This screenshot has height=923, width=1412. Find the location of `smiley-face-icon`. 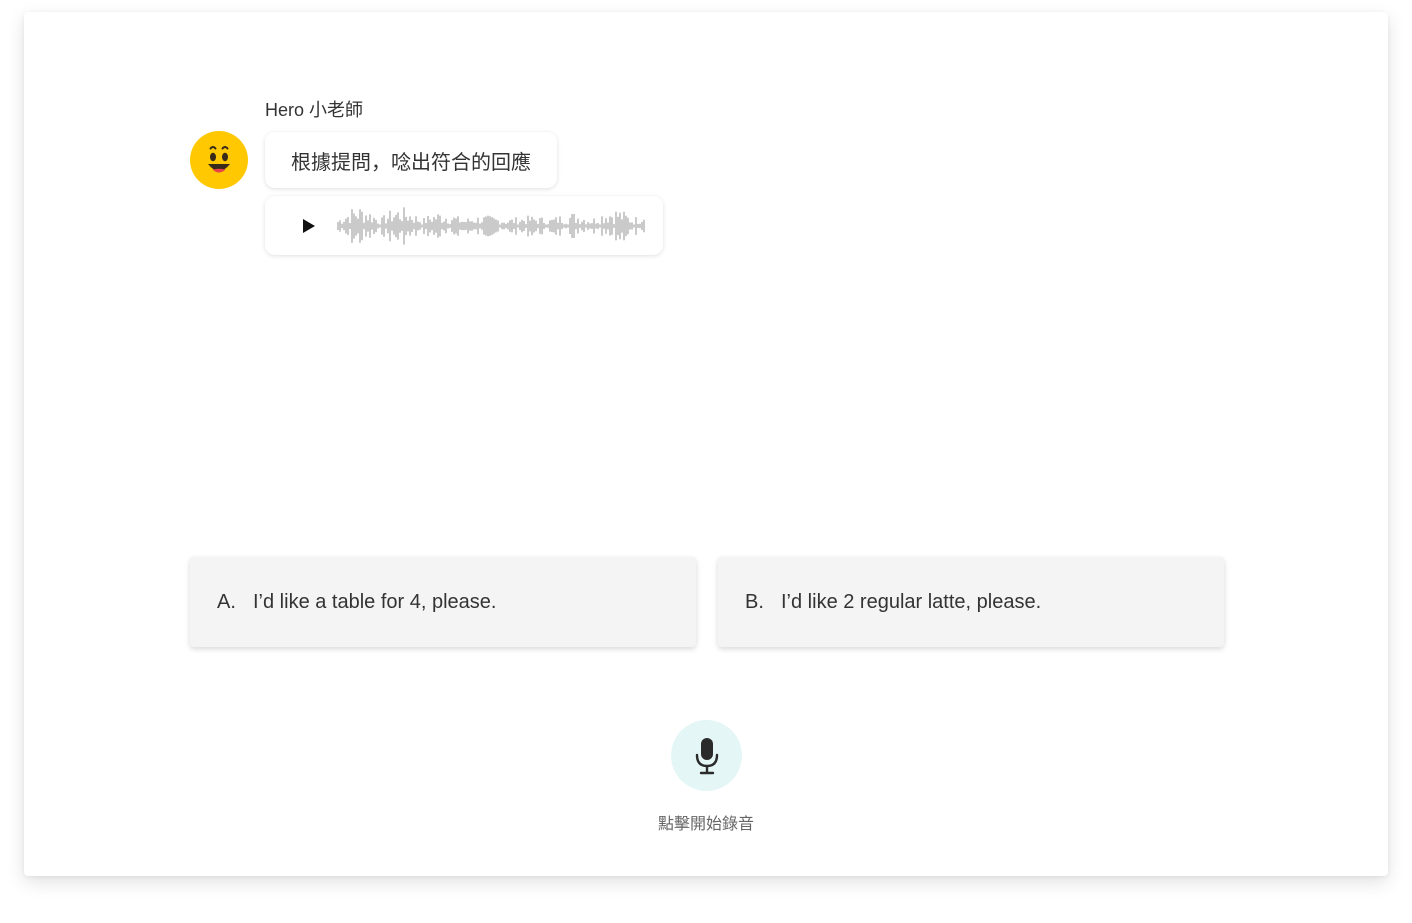

smiley-face-icon is located at coordinates (219, 160).